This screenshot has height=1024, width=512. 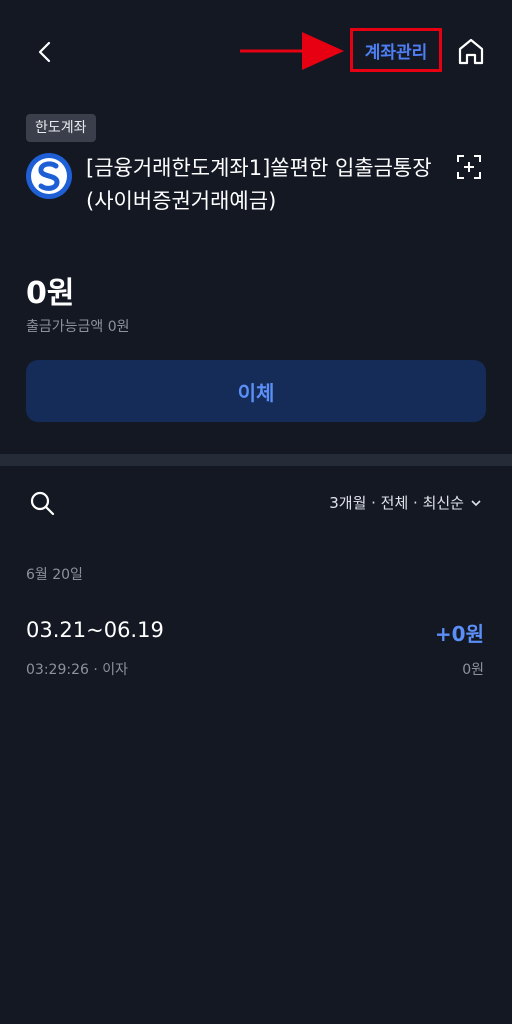 What do you see at coordinates (256, 460) in the screenshot?
I see `section-divider` at bounding box center [256, 460].